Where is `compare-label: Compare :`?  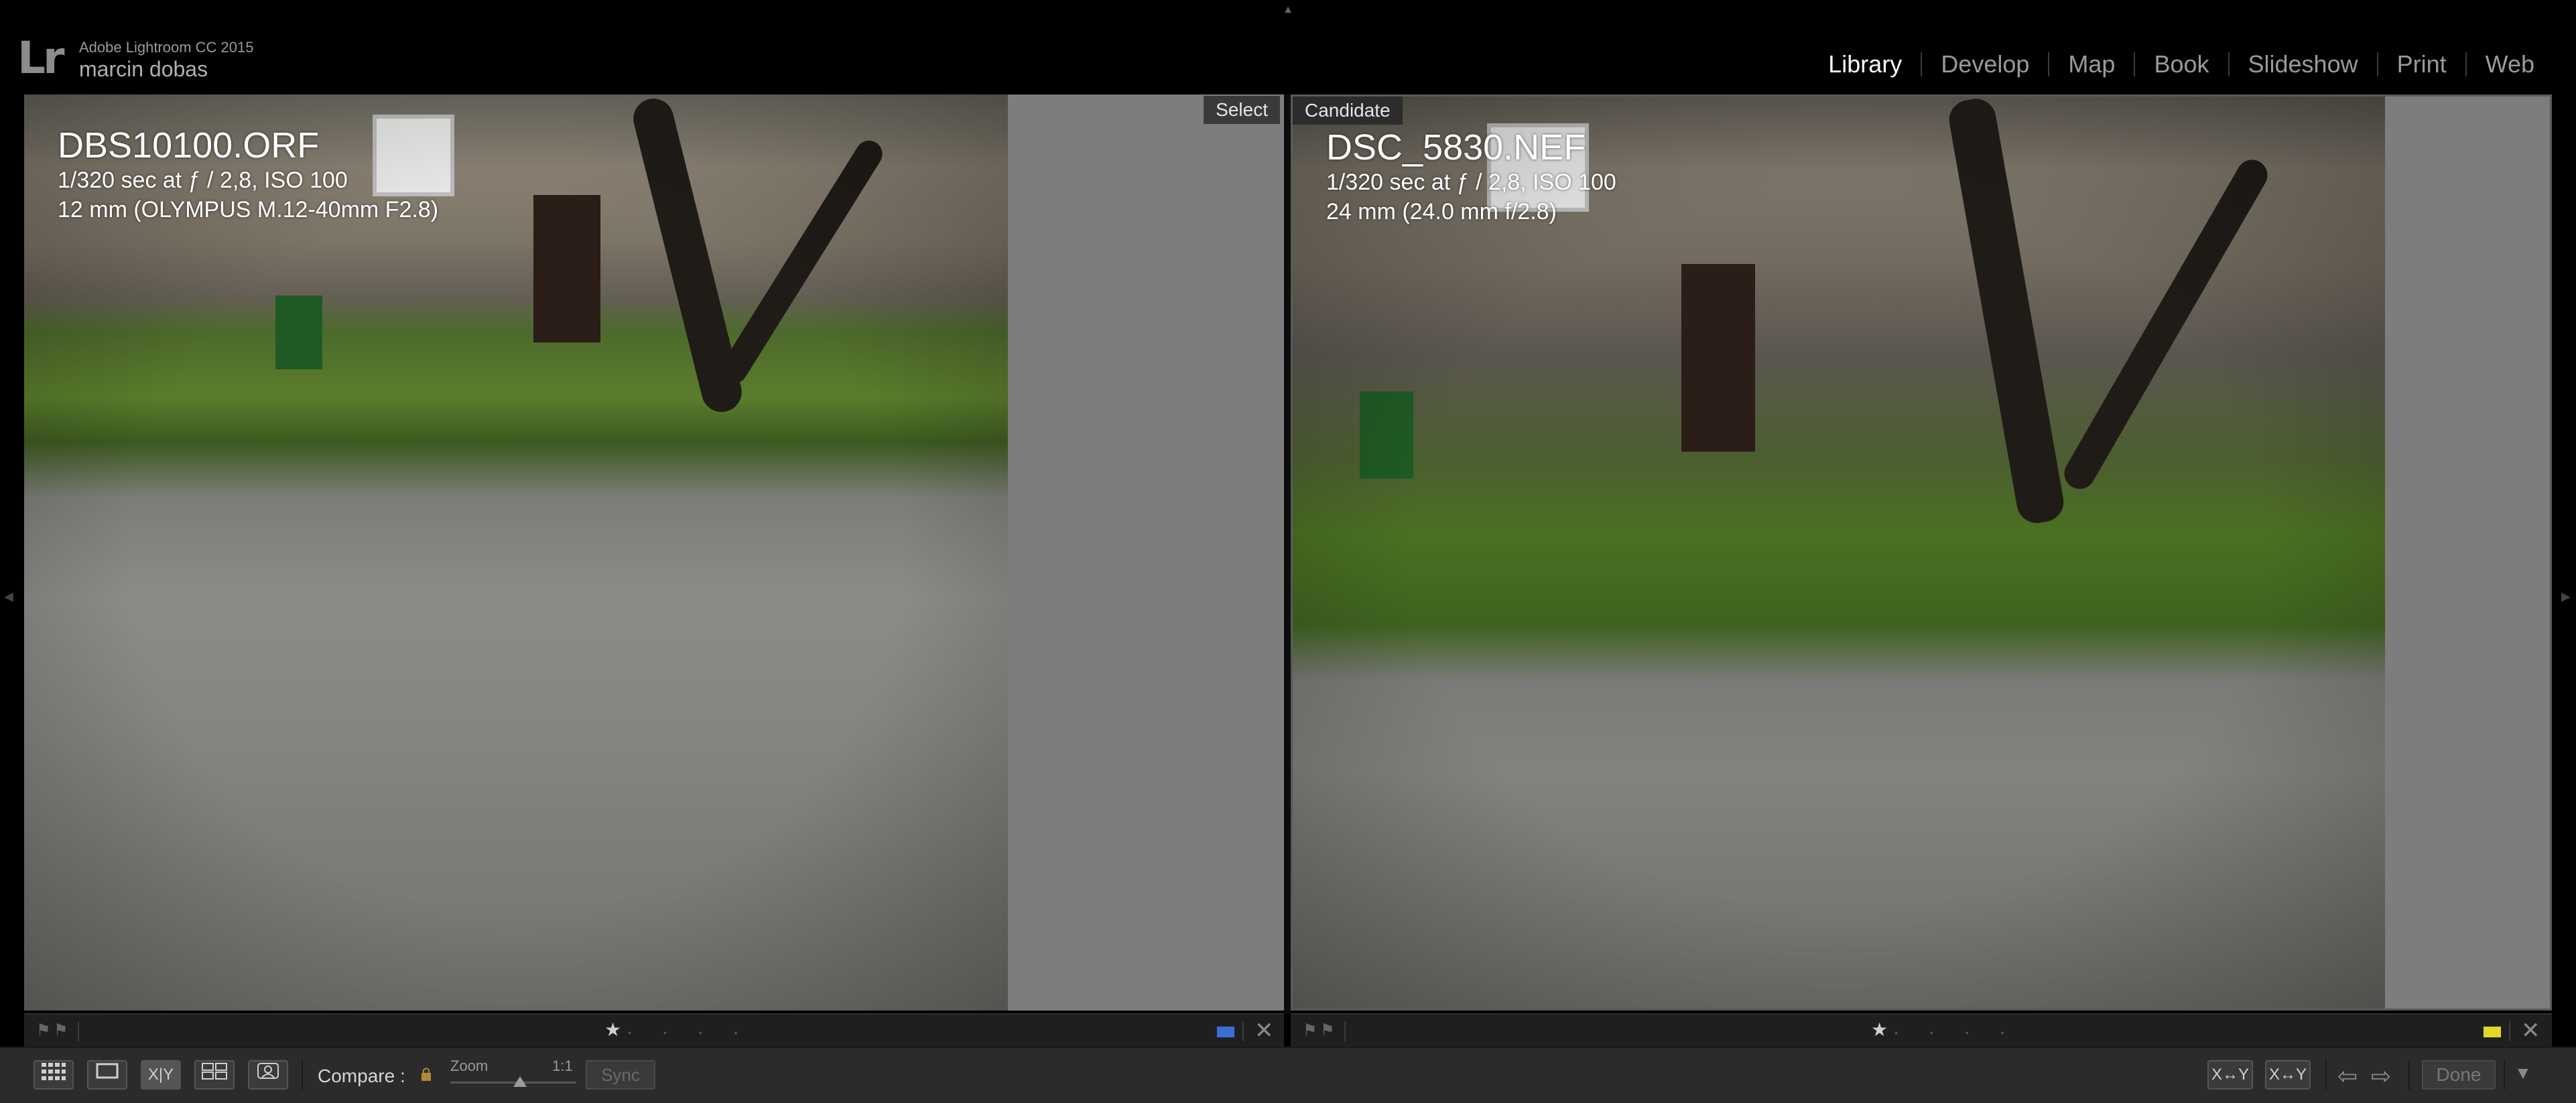 compare-label: Compare : is located at coordinates (361, 1075).